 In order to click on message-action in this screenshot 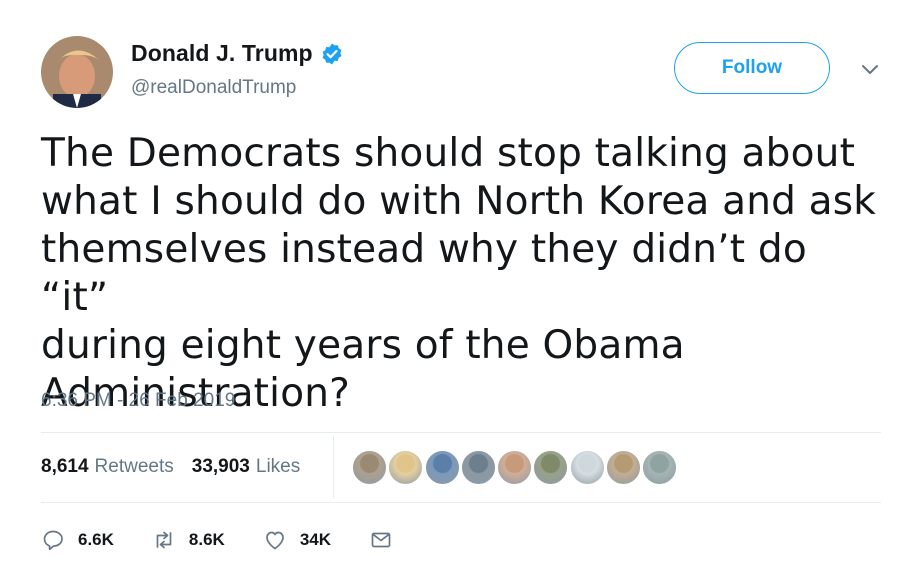, I will do `click(387, 540)`.